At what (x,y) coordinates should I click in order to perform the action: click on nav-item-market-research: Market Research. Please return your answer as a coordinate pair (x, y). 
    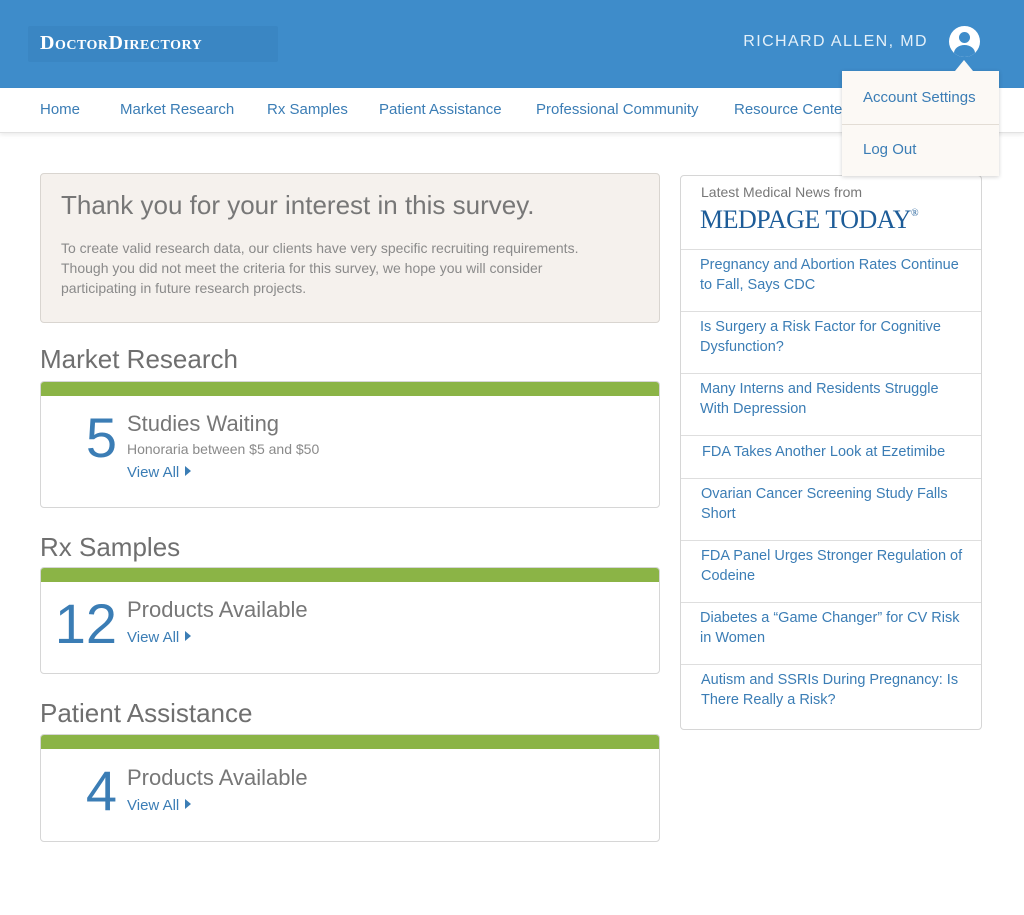
    Looking at the image, I should click on (177, 109).